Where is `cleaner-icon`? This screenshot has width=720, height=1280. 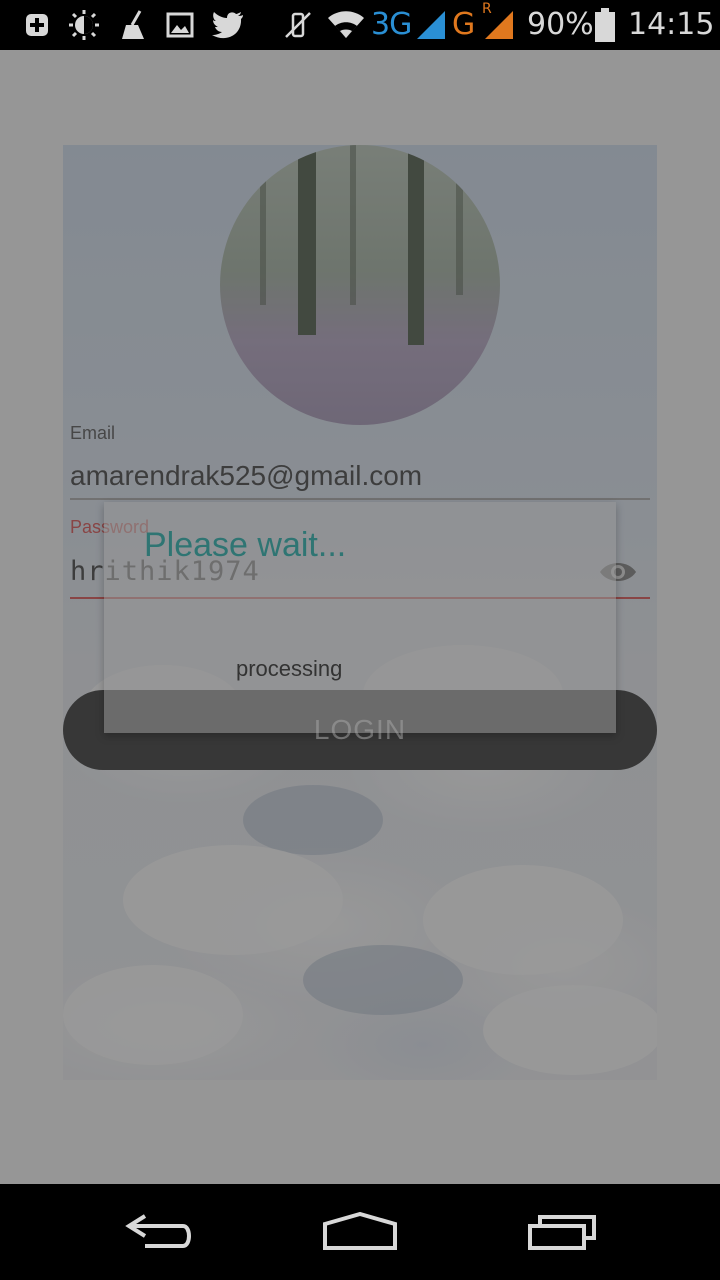
cleaner-icon is located at coordinates (132, 25).